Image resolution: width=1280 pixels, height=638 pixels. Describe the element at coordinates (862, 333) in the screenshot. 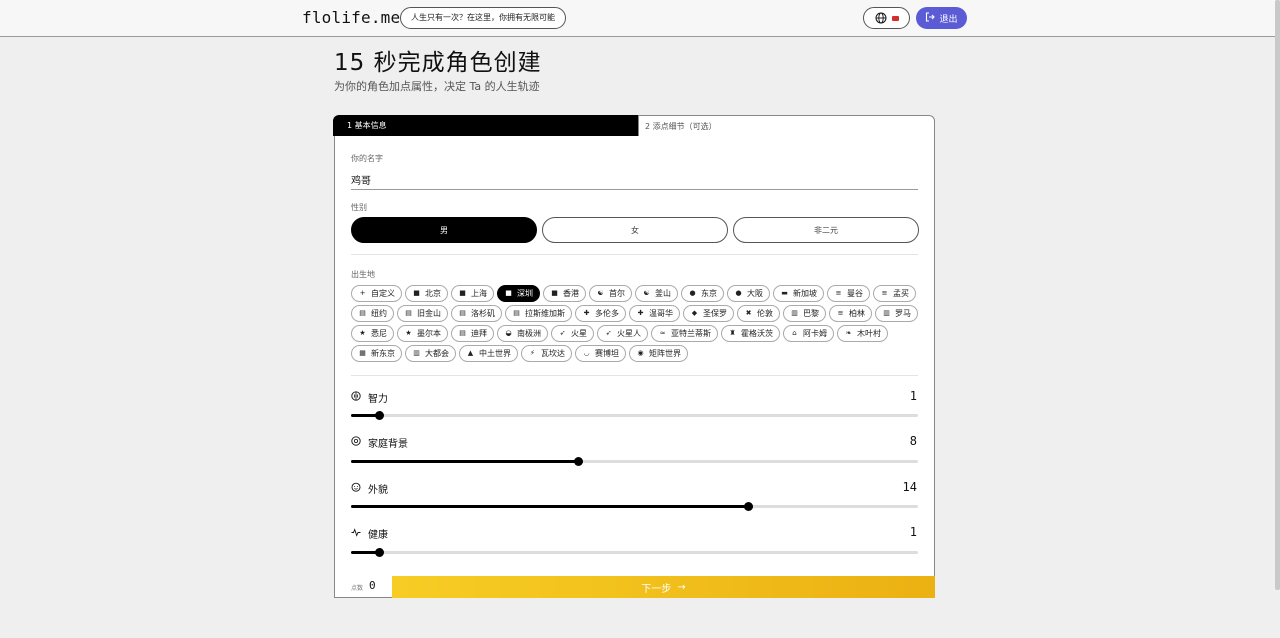

I see `birthplace-chip: ❧ 木叶村` at that location.